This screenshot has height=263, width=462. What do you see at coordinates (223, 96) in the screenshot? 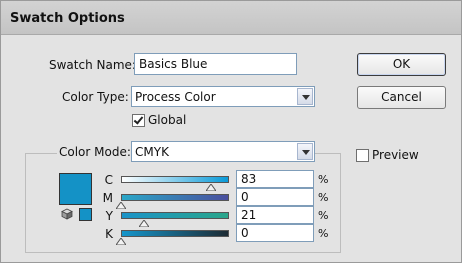
I see `color-type-select: Process Color` at bounding box center [223, 96].